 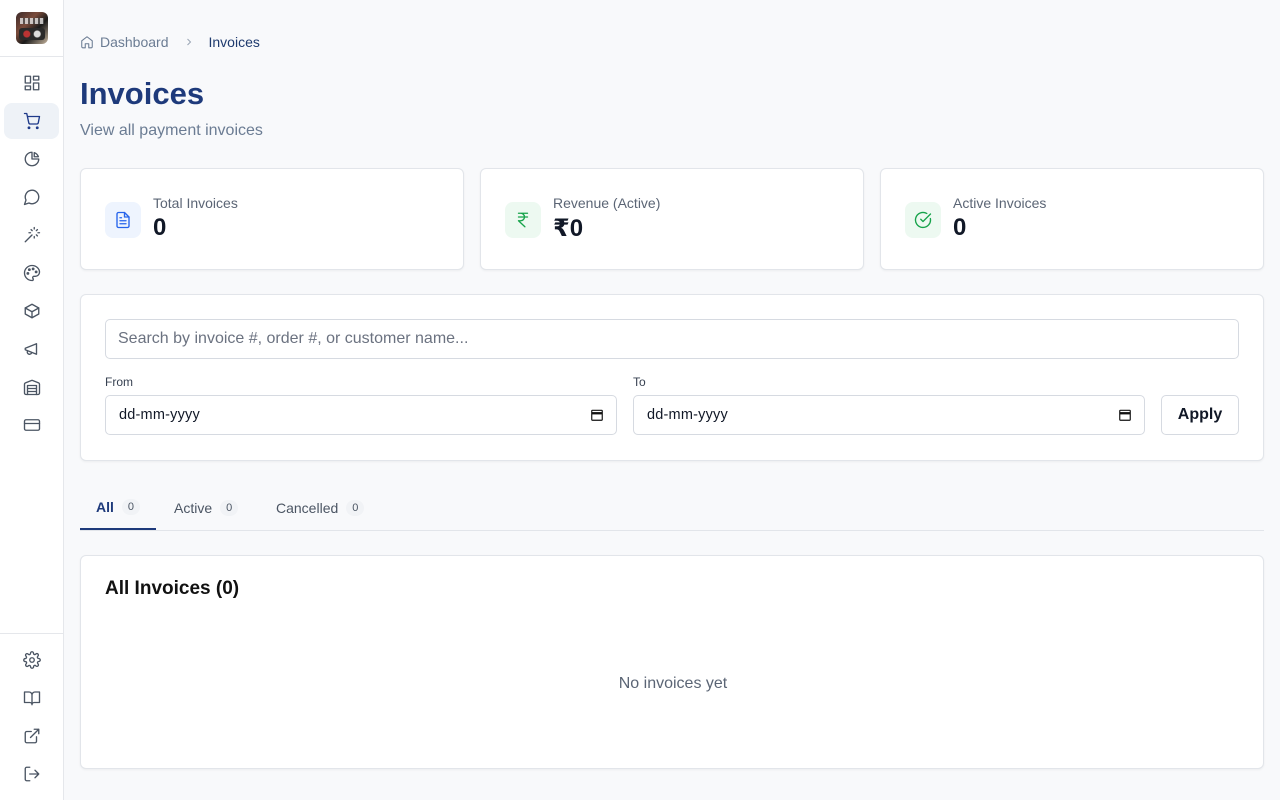 I want to click on breadcrumb: Dashboard Invoices, so click(x=170, y=42).